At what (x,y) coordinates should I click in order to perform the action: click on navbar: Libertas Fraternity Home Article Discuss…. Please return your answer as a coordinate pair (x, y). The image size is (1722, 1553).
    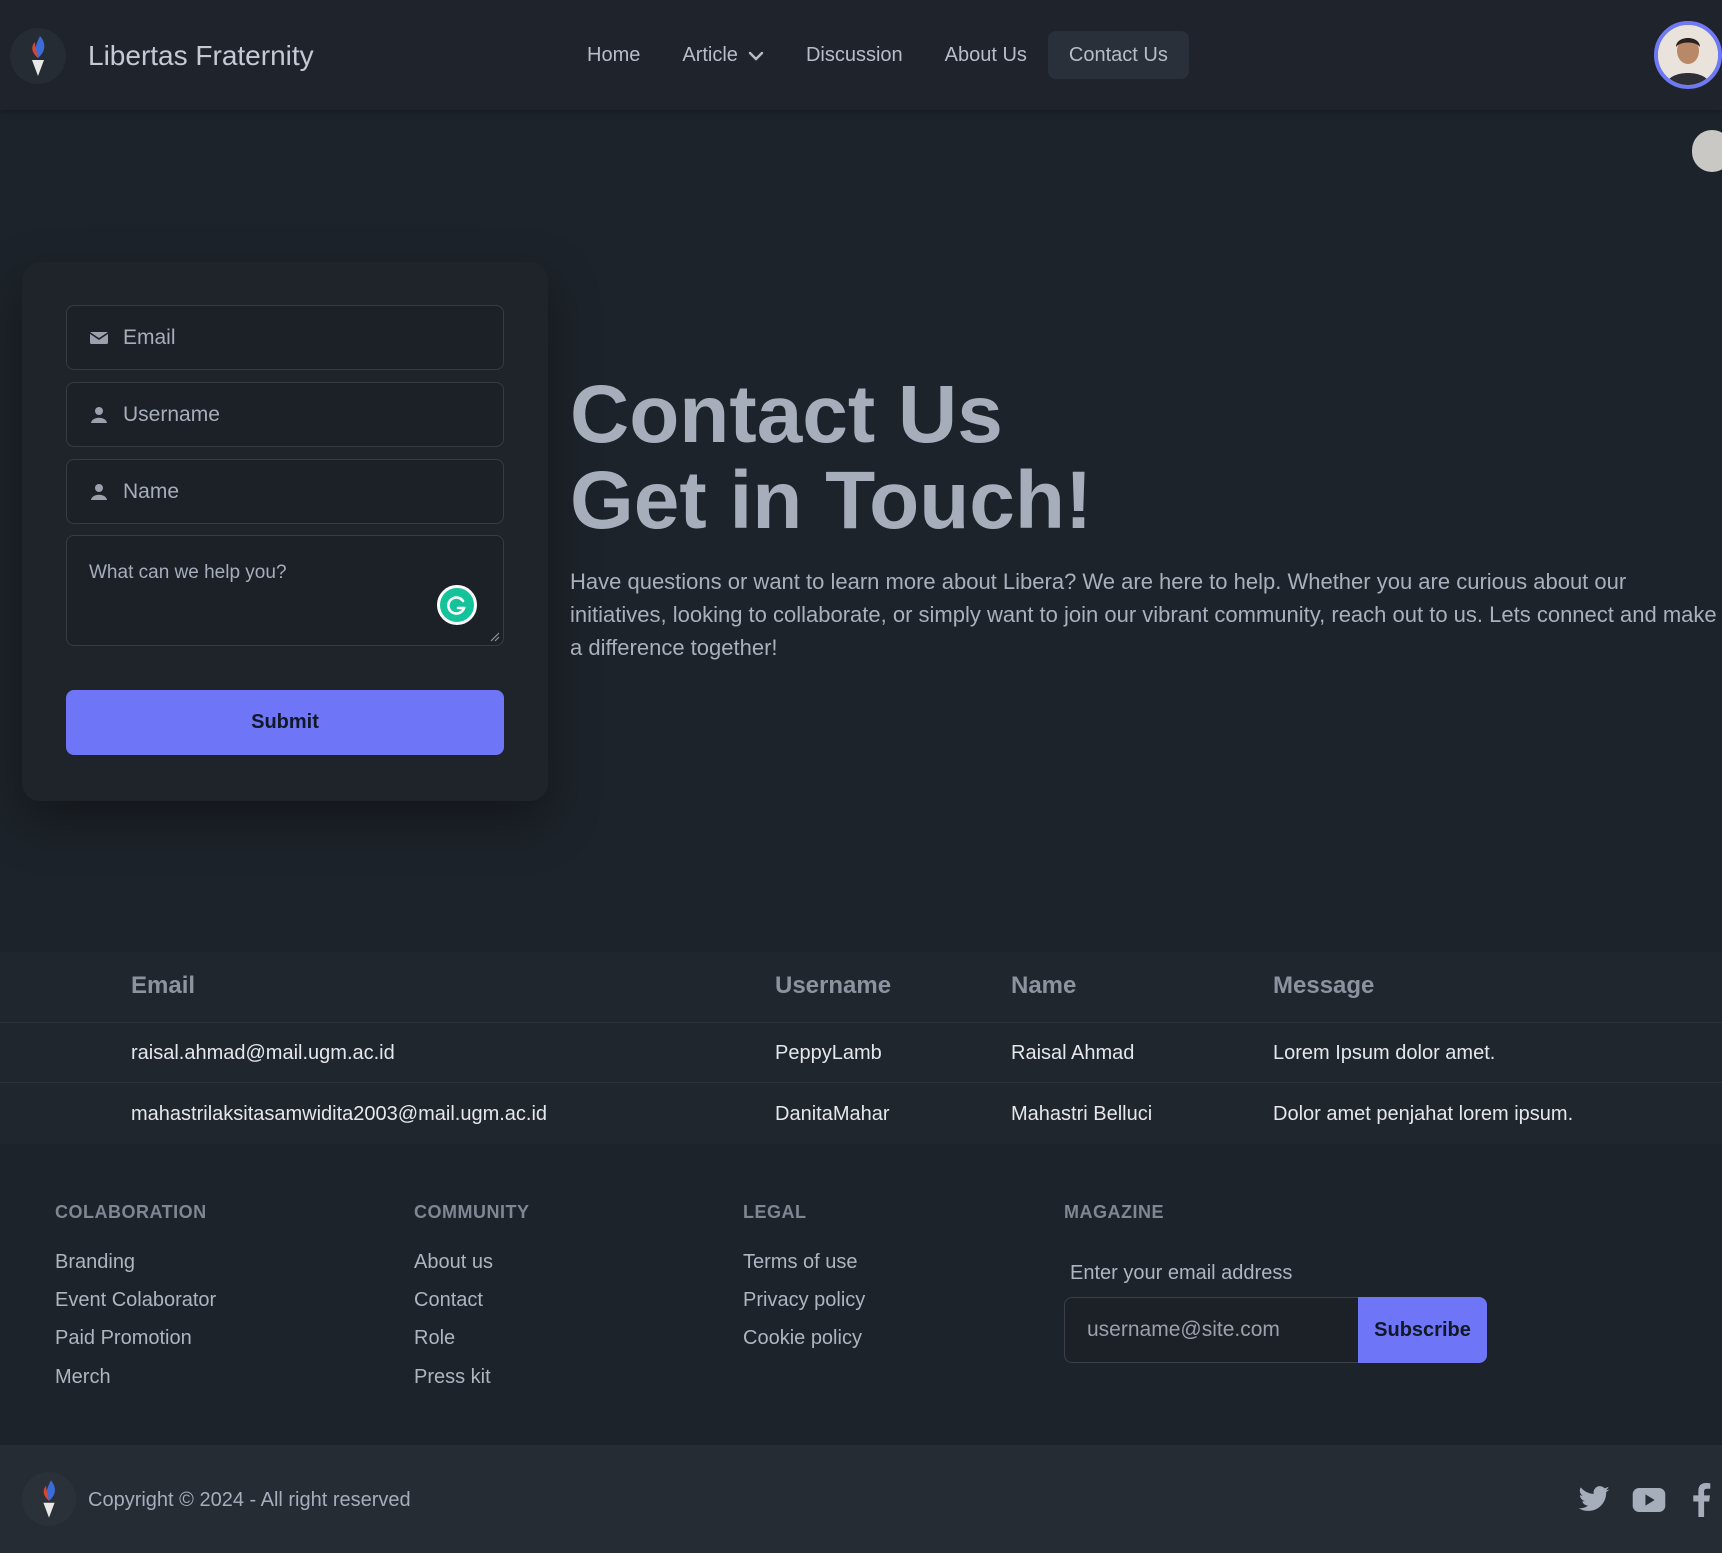
    Looking at the image, I should click on (861, 55).